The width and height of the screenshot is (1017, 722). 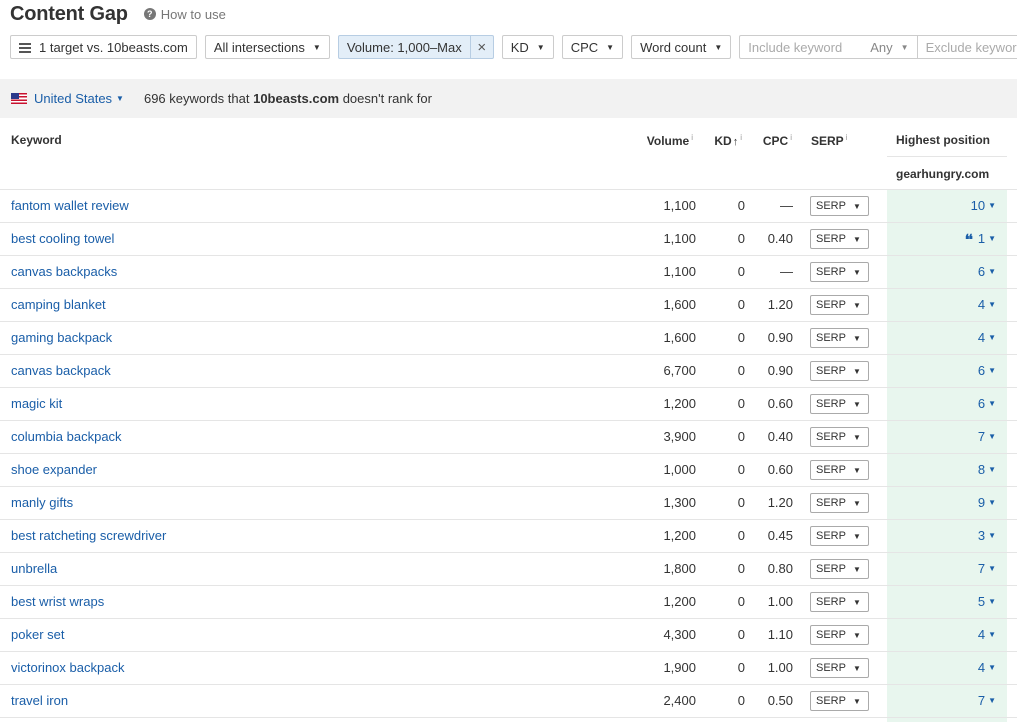 I want to click on match-type-dropdown: Any ▼, so click(x=893, y=47).